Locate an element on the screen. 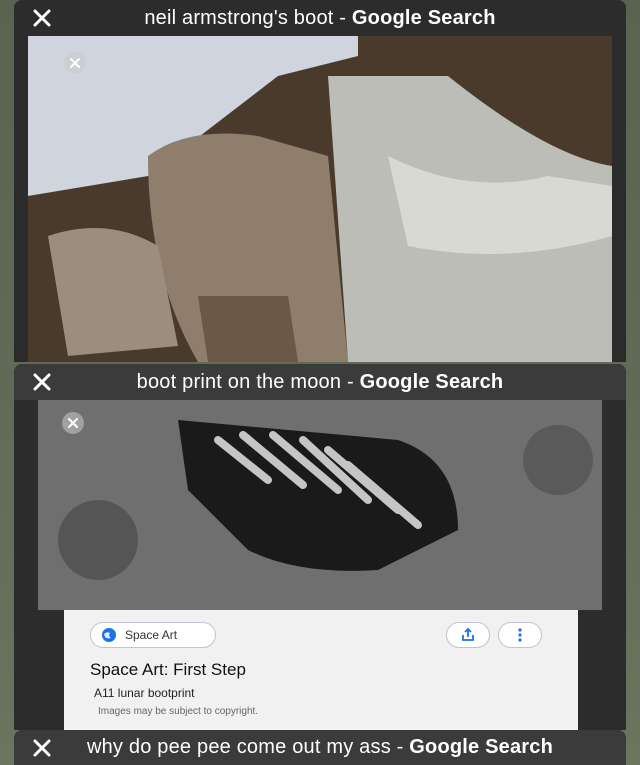 The height and width of the screenshot is (765, 640). tab-title: boot print on the moon - Google Search is located at coordinates (320, 382).